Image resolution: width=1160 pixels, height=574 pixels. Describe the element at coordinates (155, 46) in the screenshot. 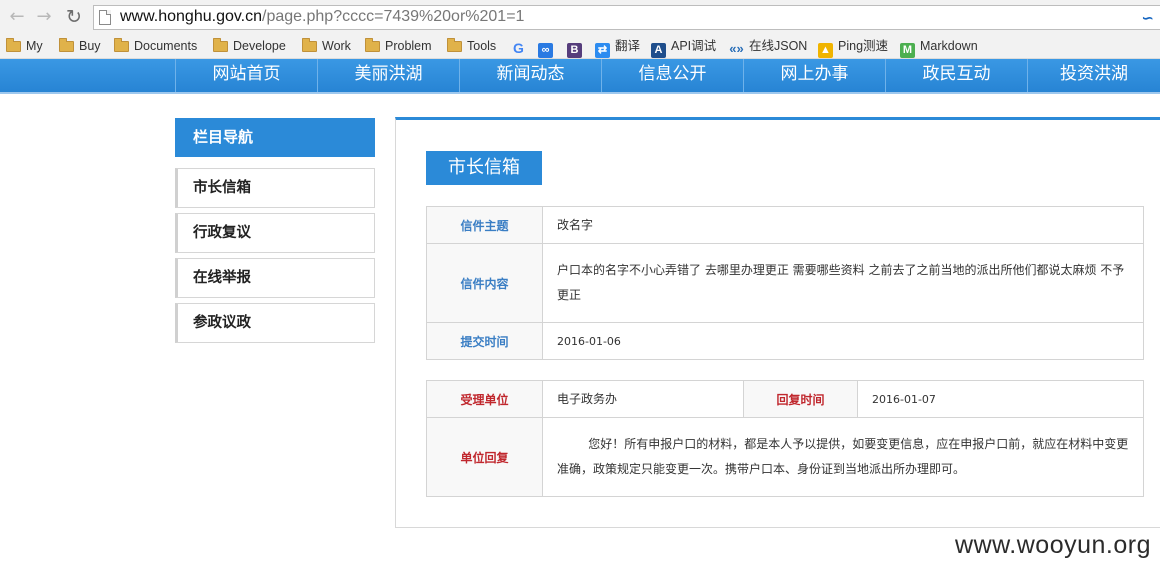

I see `bookmark-documents: Documents` at that location.